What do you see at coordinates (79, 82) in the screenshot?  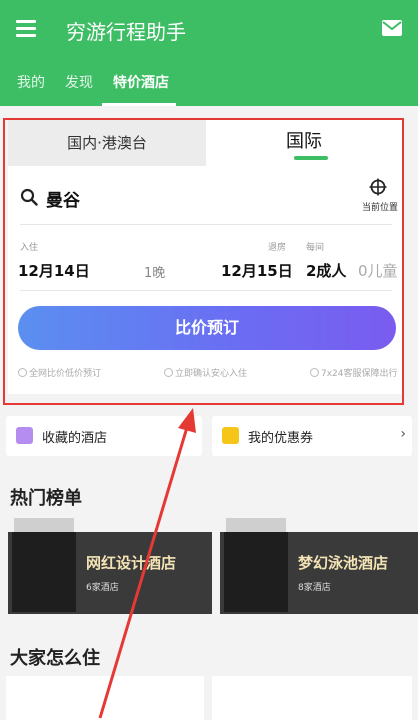 I see `tab-discover: 发现` at bounding box center [79, 82].